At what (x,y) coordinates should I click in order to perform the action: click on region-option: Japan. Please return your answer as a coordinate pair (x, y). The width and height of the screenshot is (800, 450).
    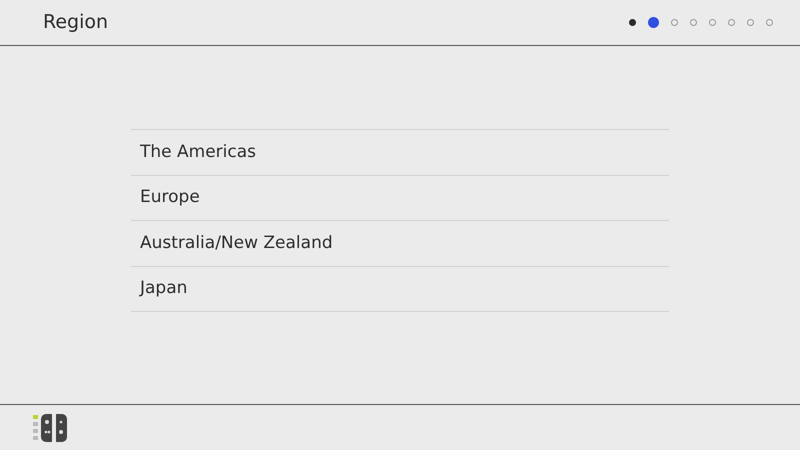
    Looking at the image, I should click on (400, 289).